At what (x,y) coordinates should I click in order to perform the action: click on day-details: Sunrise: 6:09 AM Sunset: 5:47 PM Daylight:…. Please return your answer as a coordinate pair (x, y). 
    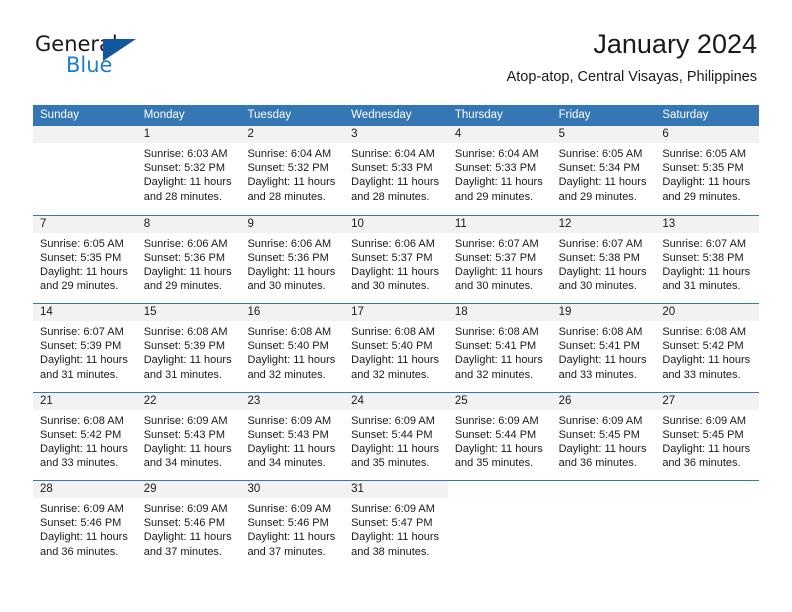
    Looking at the image, I should click on (396, 528).